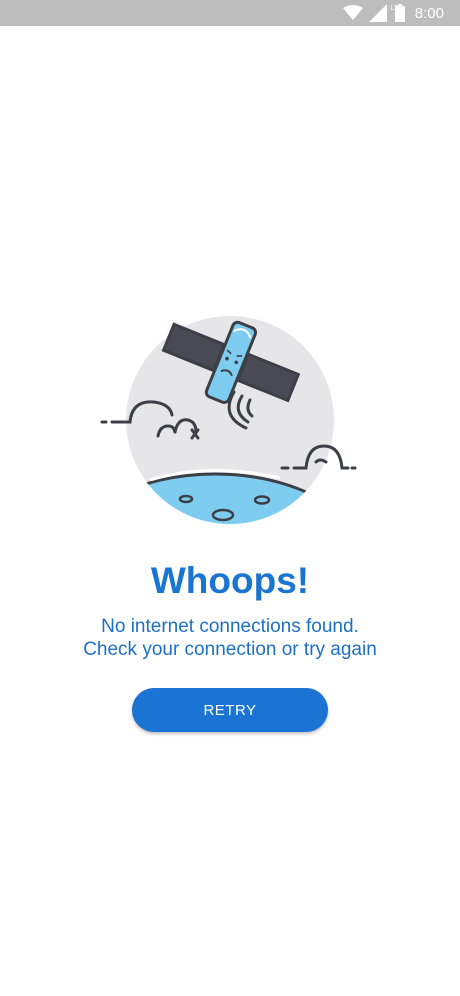  I want to click on clock: 8:00, so click(429, 13).